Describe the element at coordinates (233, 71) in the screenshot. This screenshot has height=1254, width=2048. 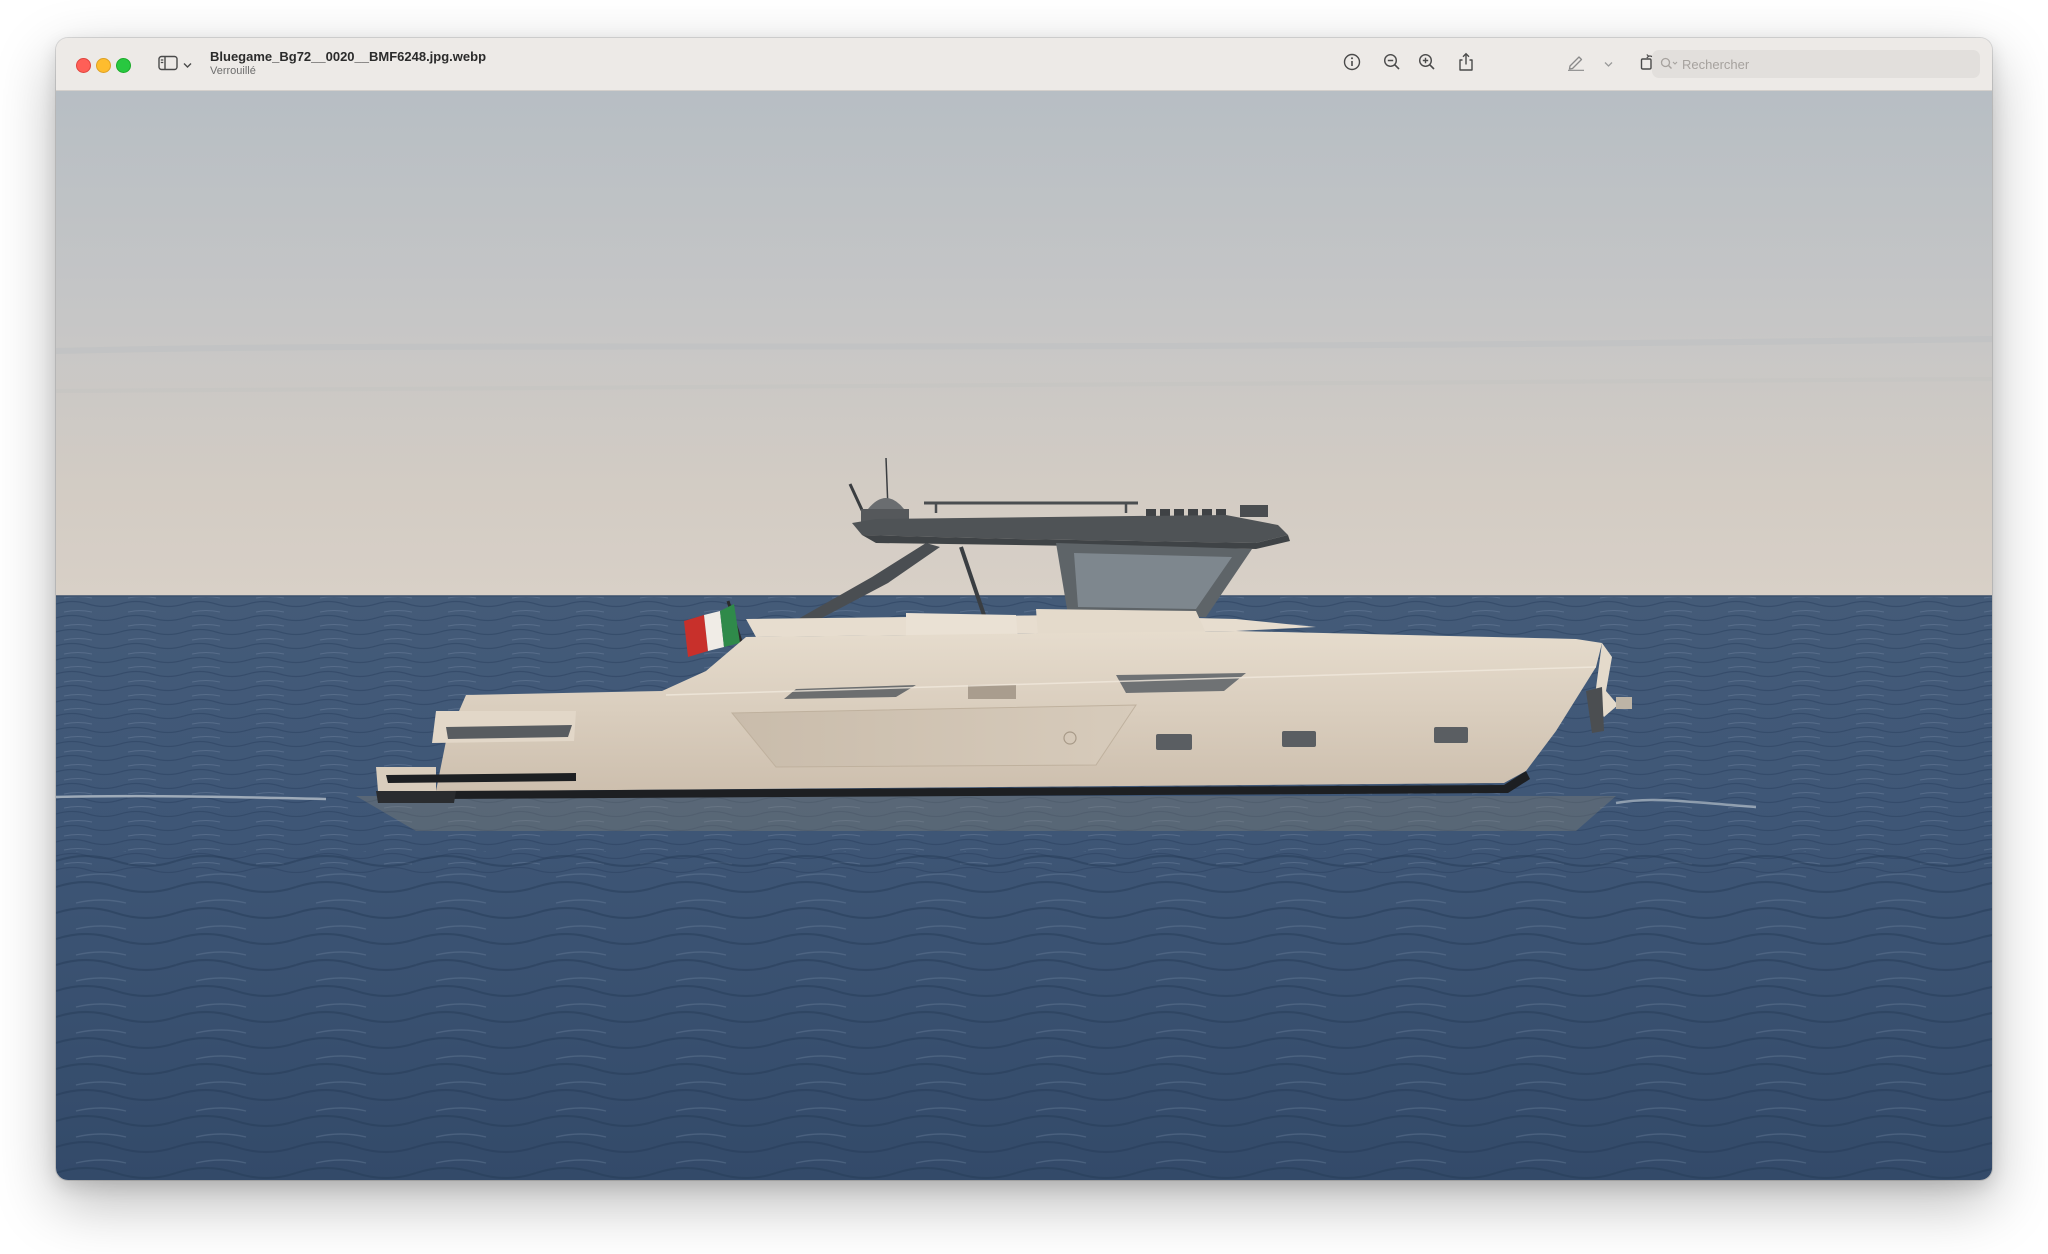
I see `document-status: Verrouillé` at that location.